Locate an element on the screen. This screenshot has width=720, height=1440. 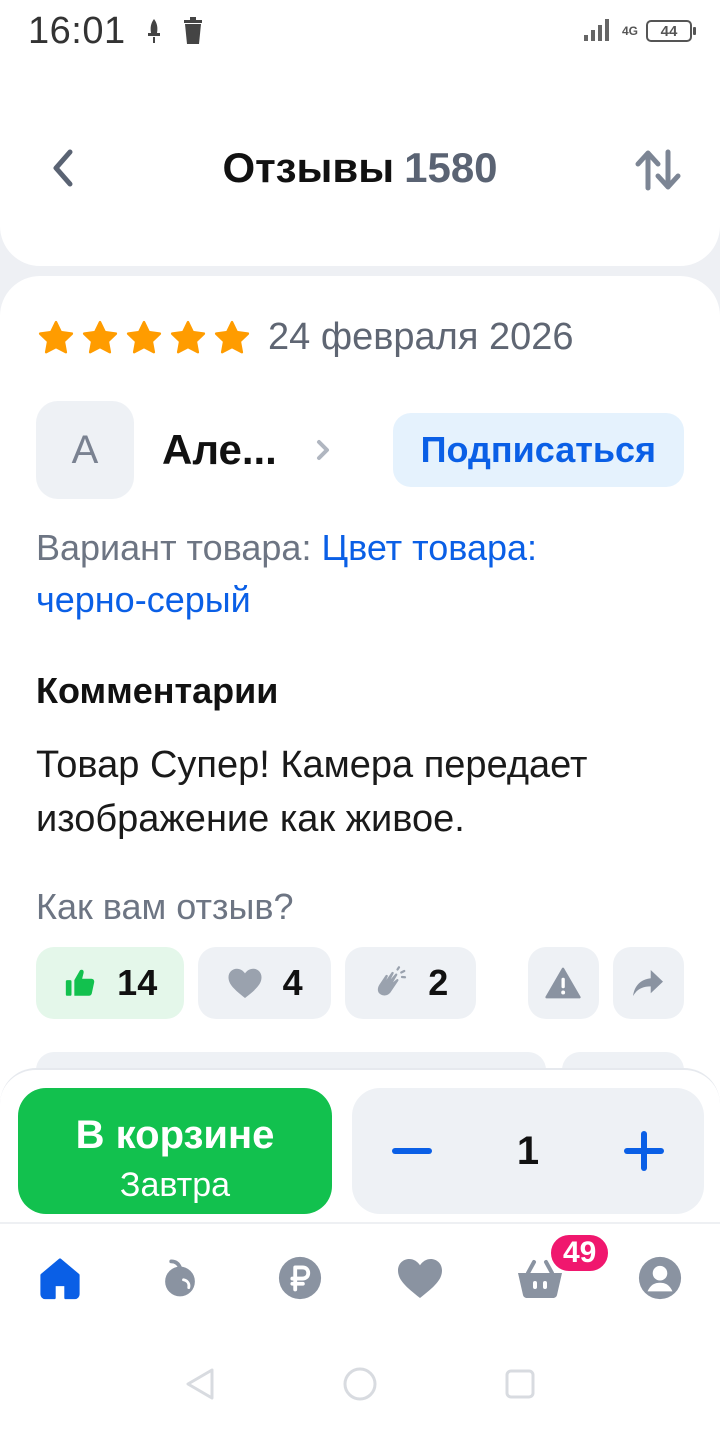
clap-count: 2 is located at coordinates (438, 982).